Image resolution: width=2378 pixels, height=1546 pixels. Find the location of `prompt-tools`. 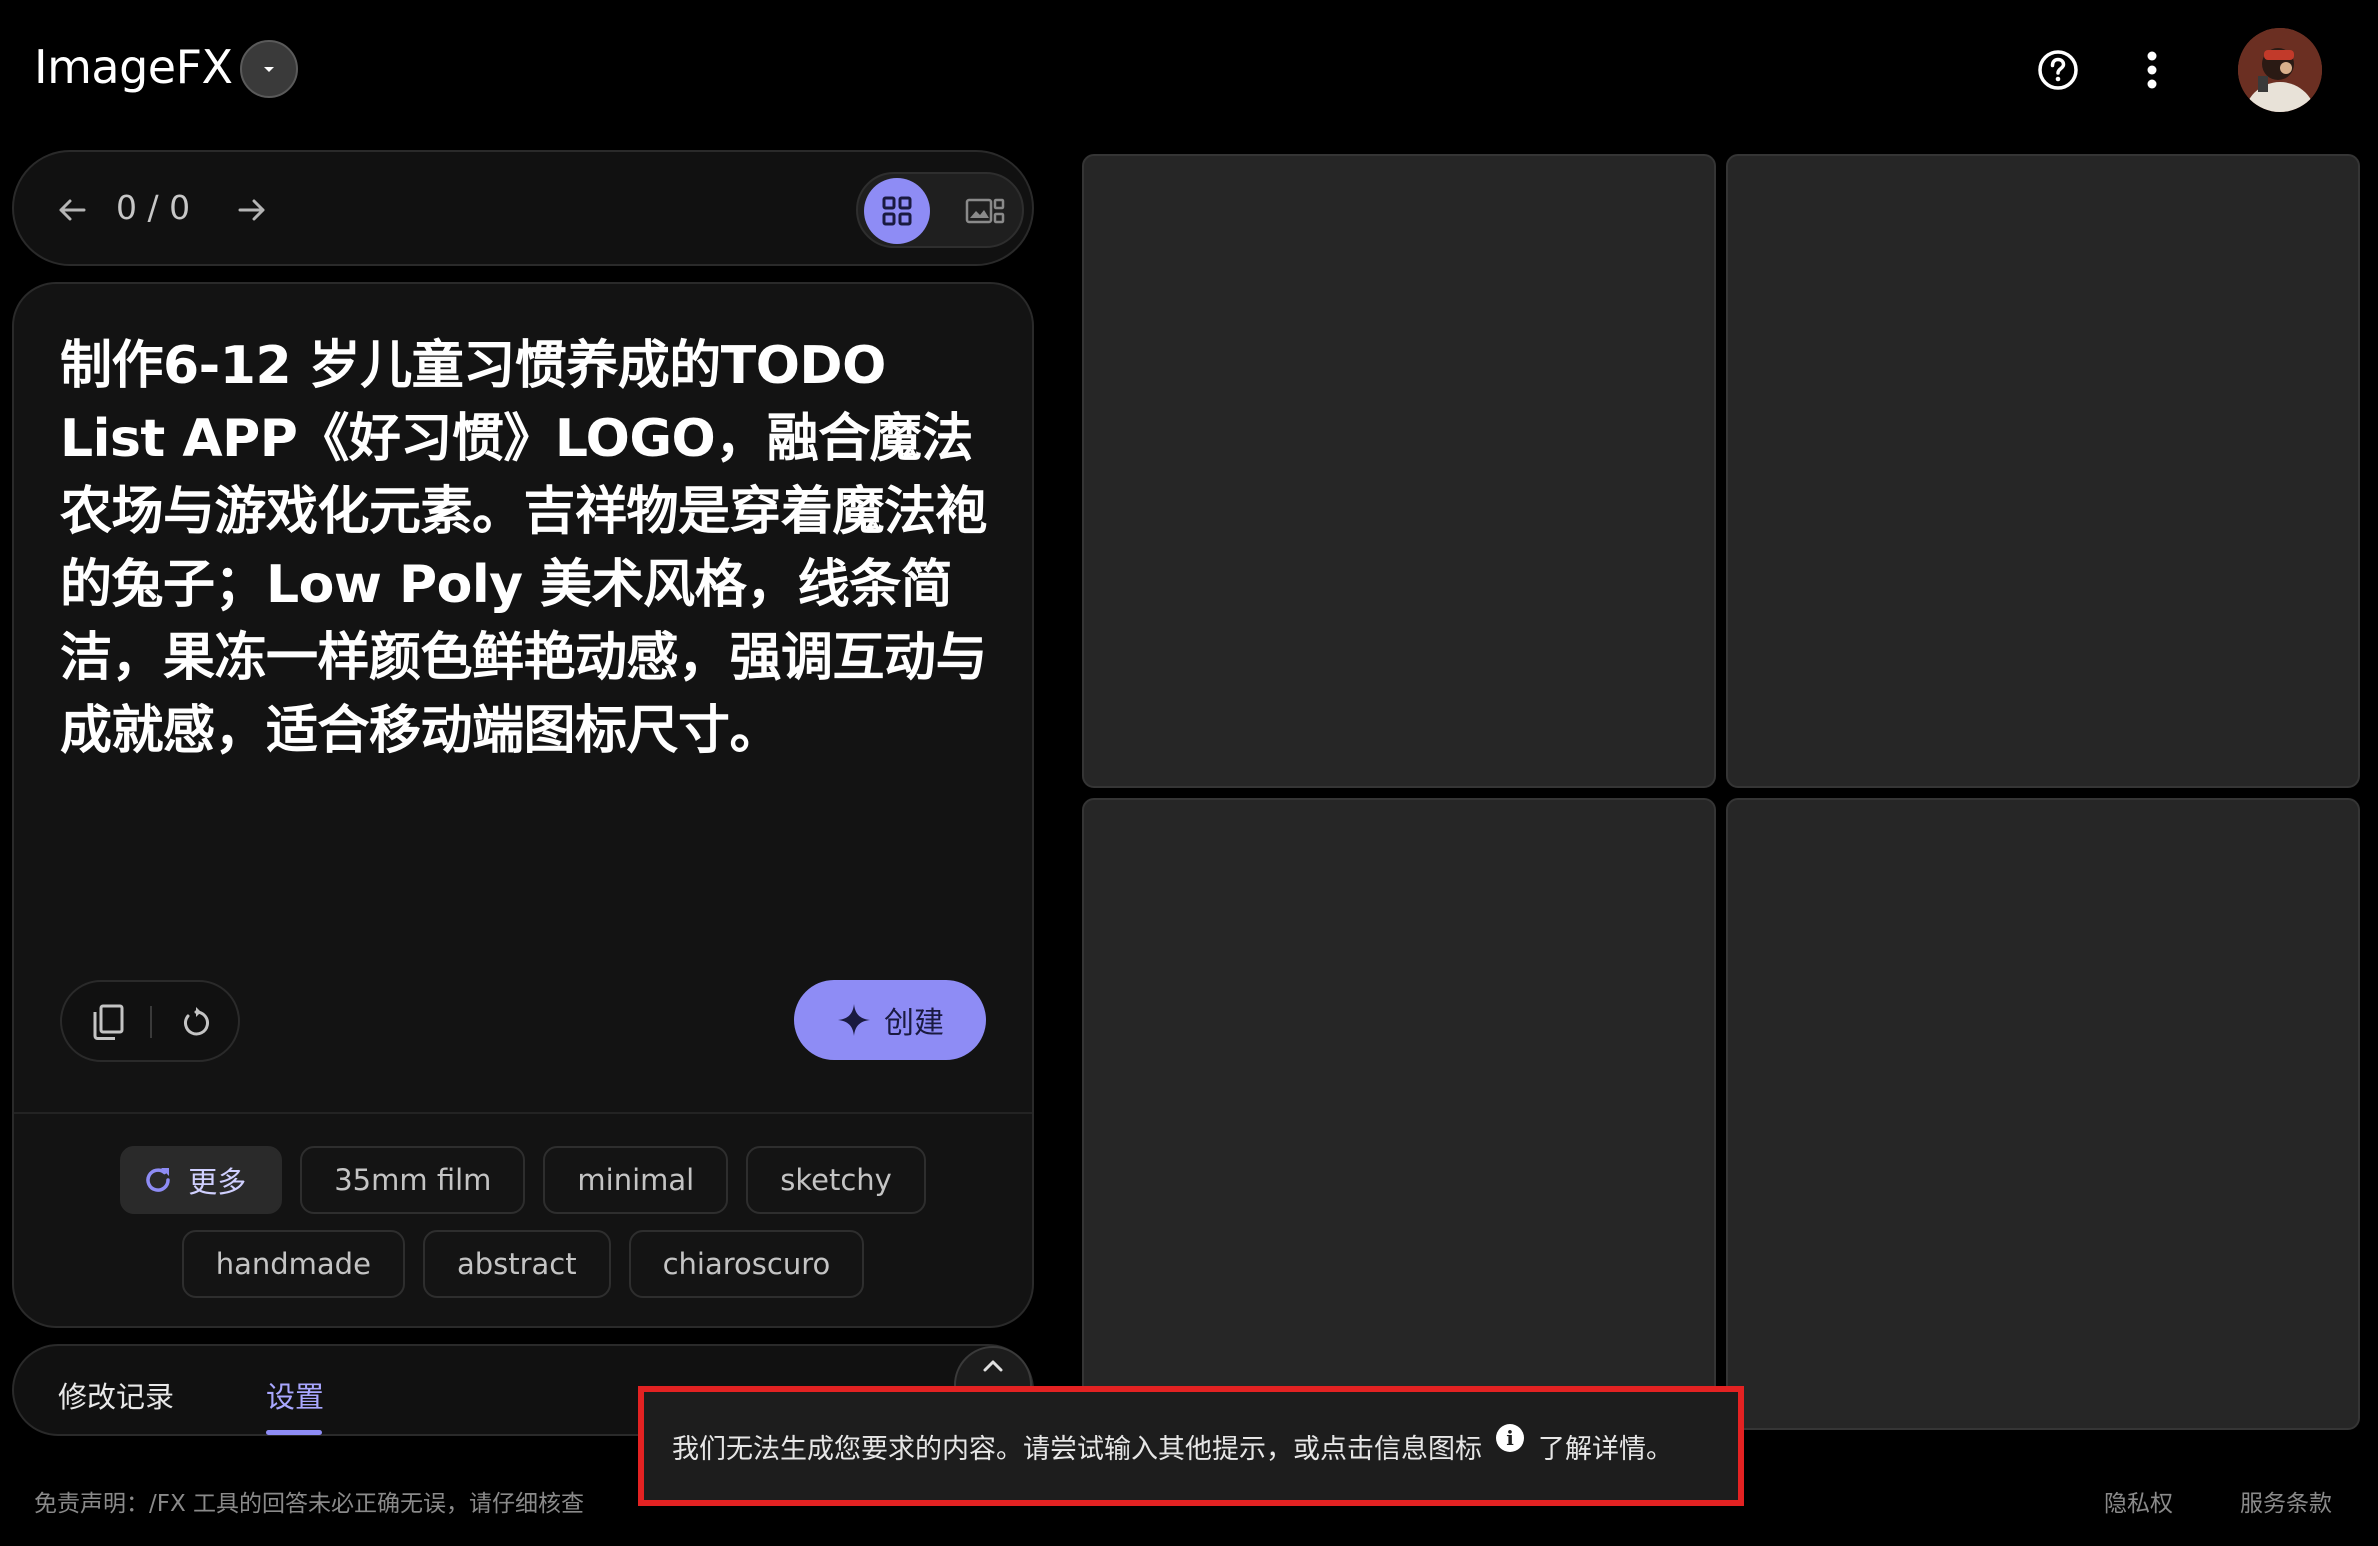

prompt-tools is located at coordinates (150, 1021).